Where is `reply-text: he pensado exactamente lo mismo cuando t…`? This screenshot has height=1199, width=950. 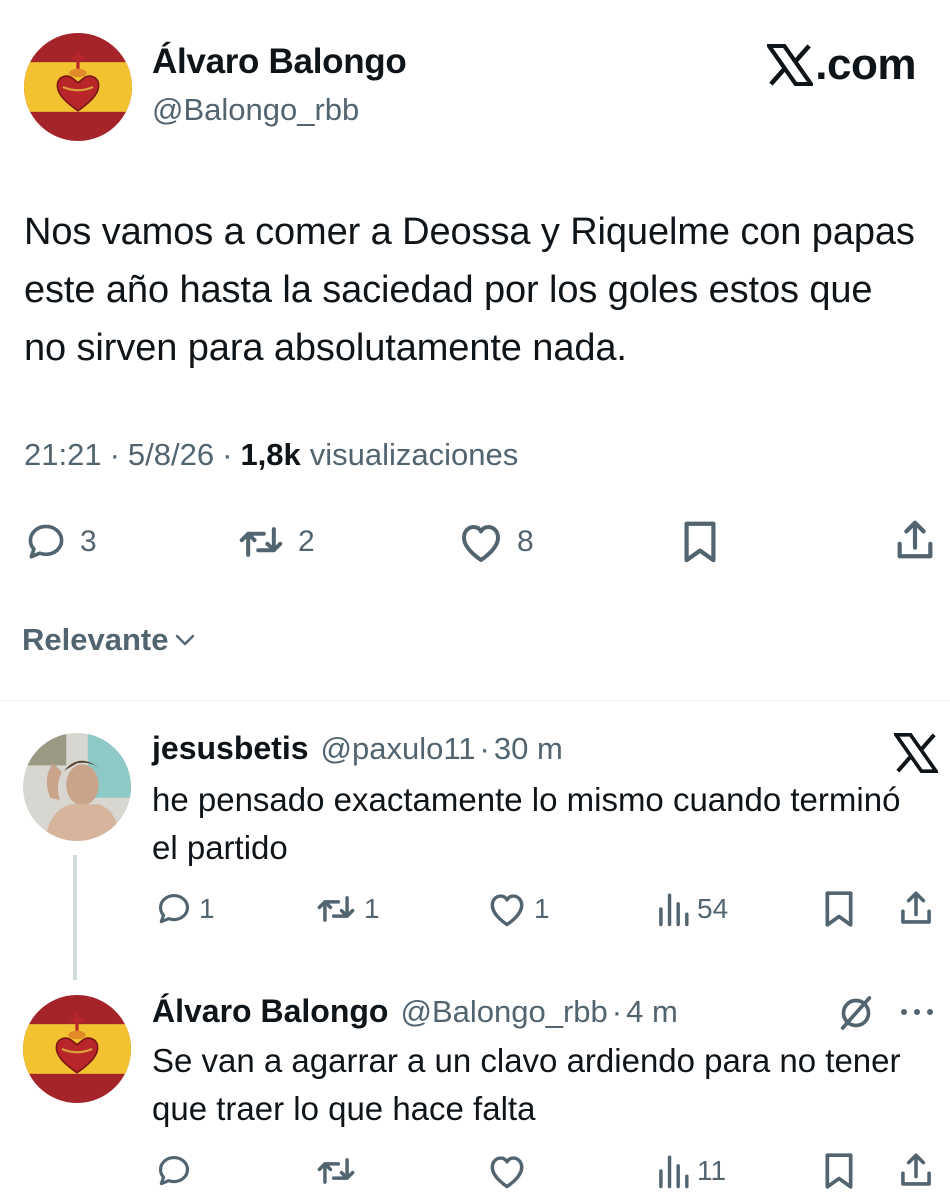 reply-text: he pensado exactamente lo mismo cuando t… is located at coordinates (526, 823).